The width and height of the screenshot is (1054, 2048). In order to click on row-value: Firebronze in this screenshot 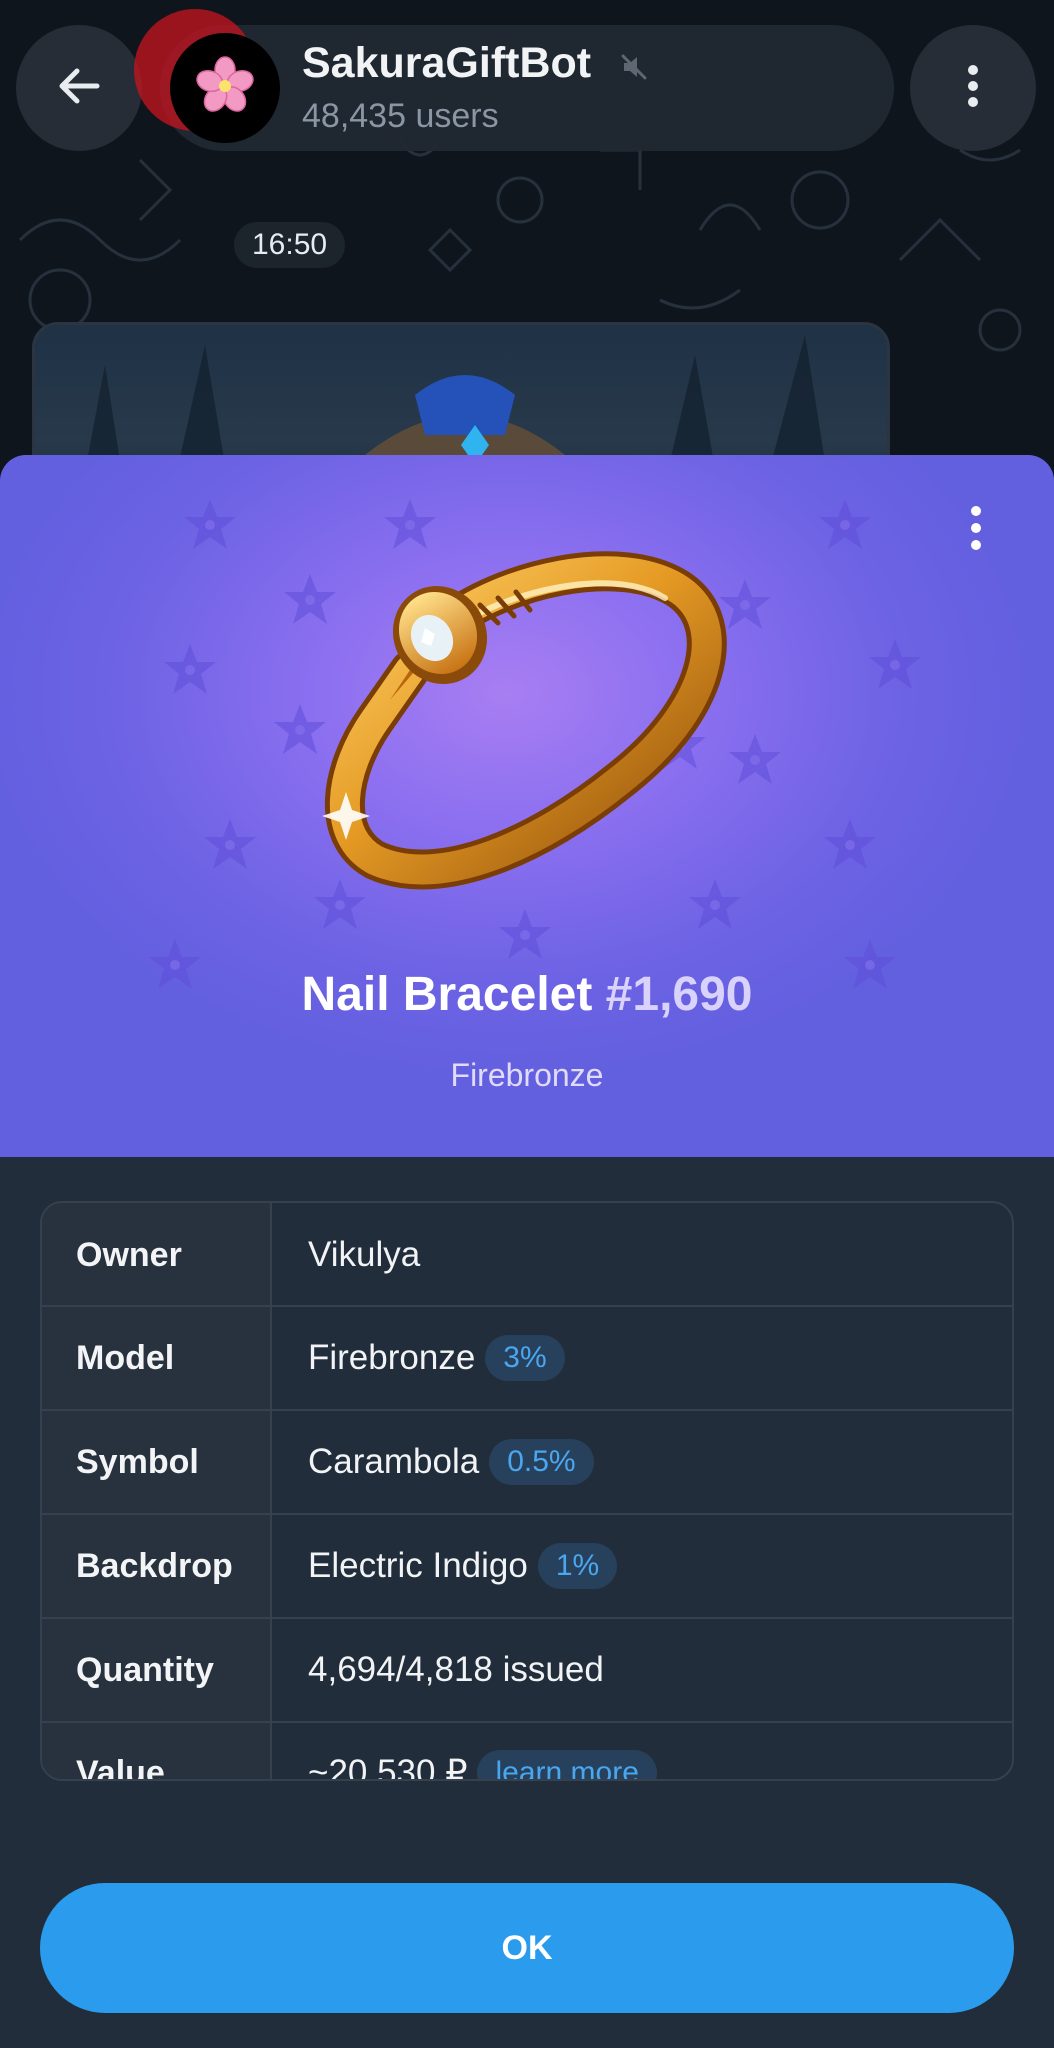, I will do `click(392, 1357)`.